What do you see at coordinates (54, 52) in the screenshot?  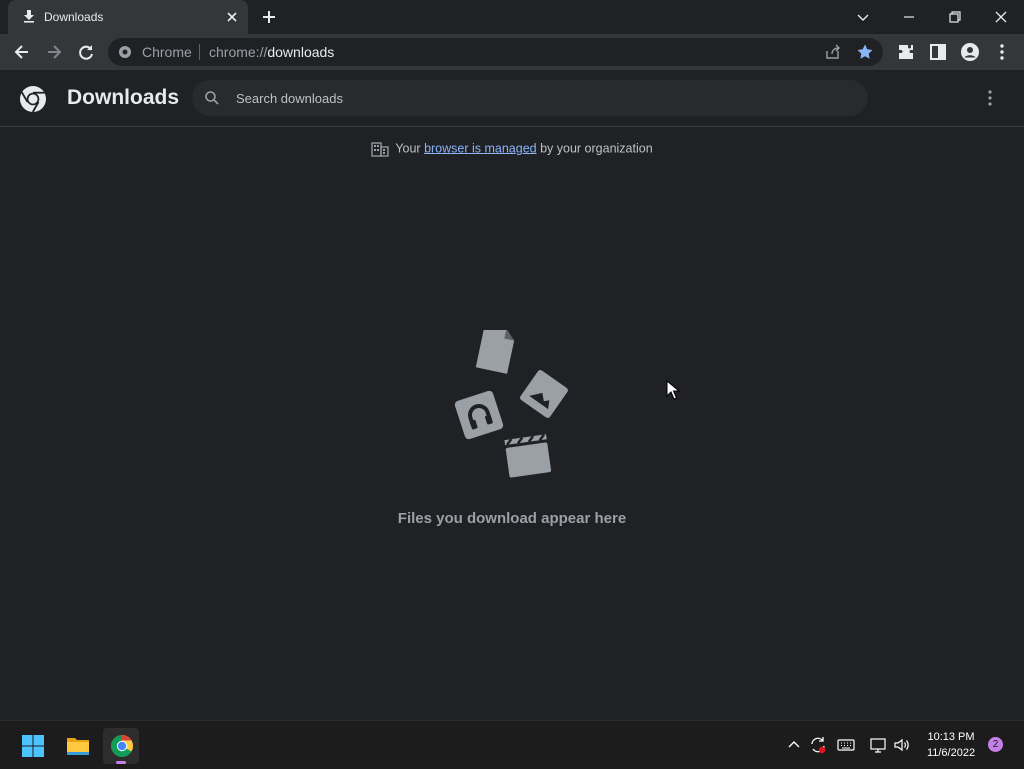 I see `forward-icon` at bounding box center [54, 52].